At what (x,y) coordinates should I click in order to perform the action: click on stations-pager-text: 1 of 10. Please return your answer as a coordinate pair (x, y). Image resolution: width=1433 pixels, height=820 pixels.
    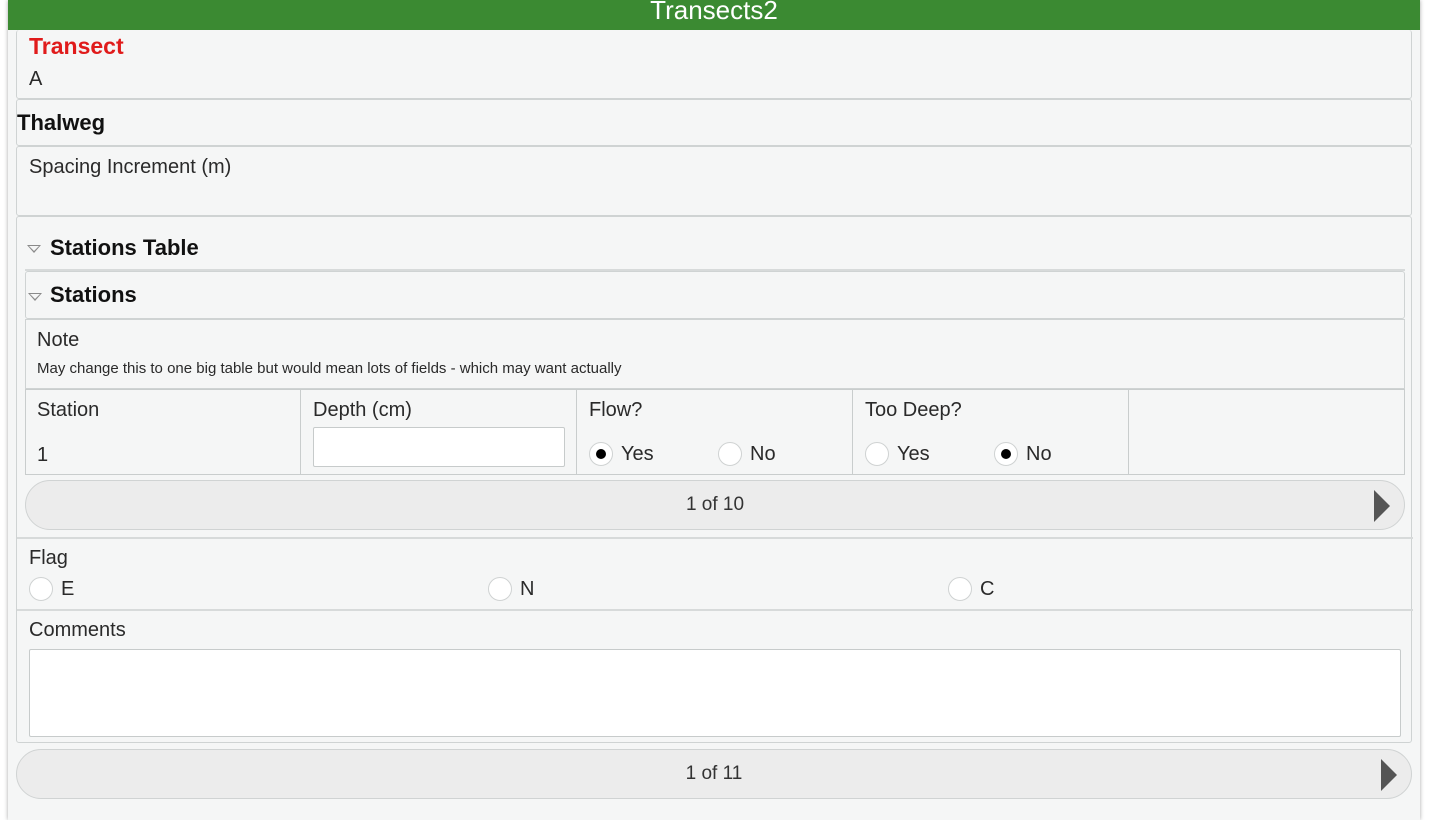
    Looking at the image, I should click on (715, 504).